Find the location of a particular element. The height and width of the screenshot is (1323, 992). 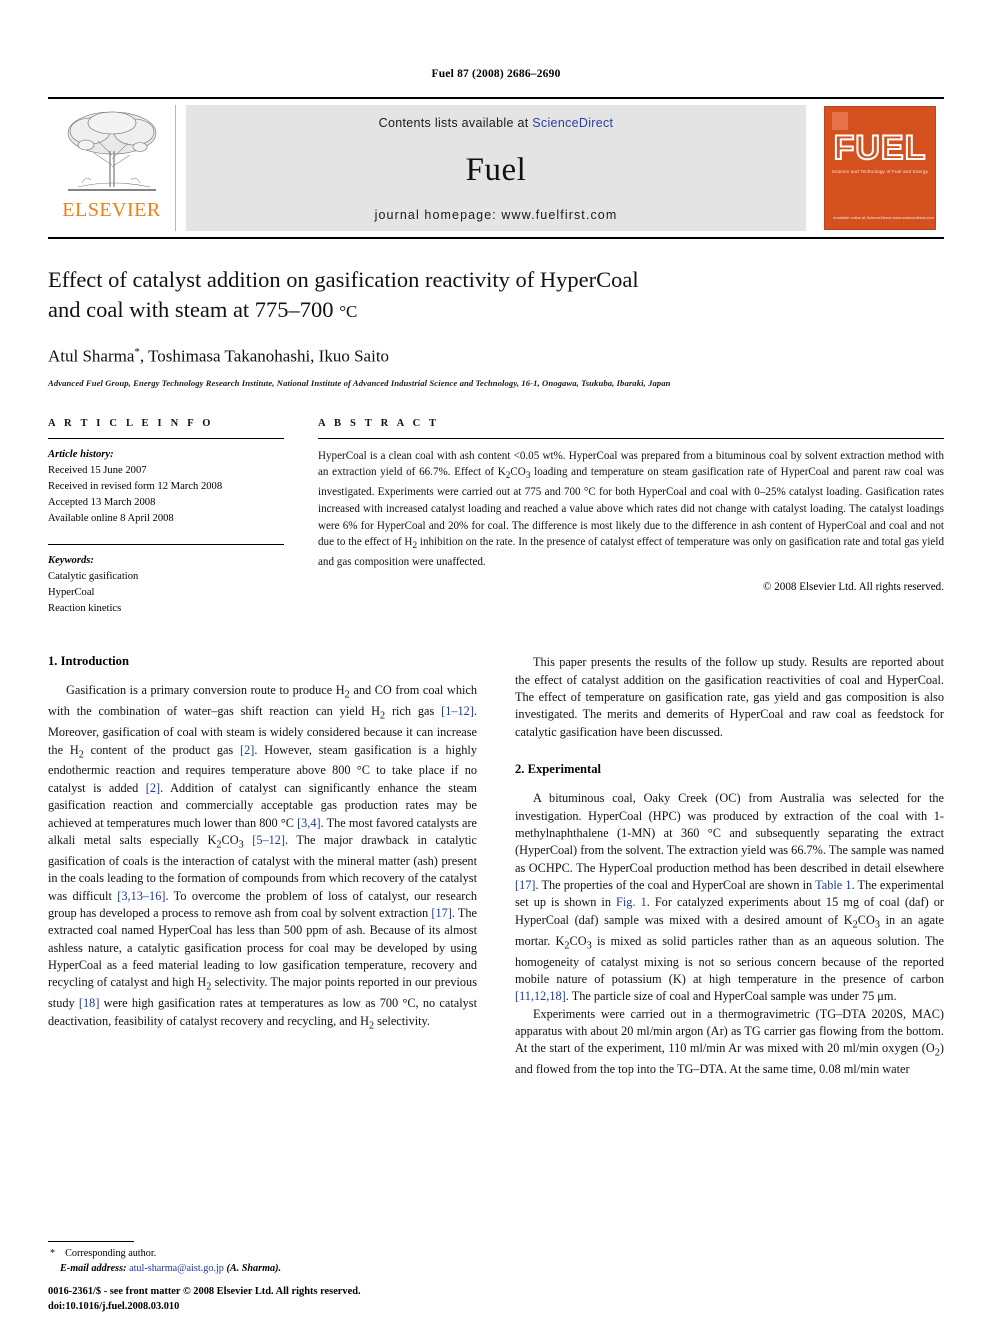

elsevier-logo: ELSEVIER is located at coordinates (112, 168).